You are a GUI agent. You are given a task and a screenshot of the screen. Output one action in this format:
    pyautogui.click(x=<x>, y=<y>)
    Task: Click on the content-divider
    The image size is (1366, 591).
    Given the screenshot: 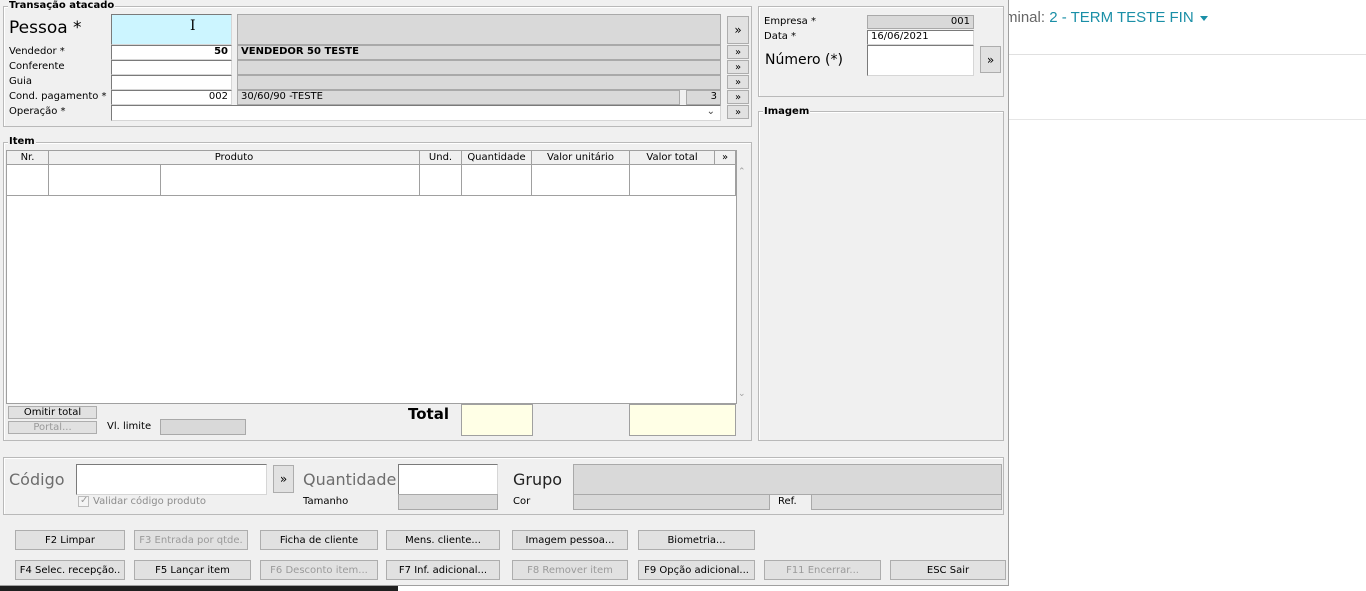 What is the action you would take?
    pyautogui.click(x=1187, y=119)
    